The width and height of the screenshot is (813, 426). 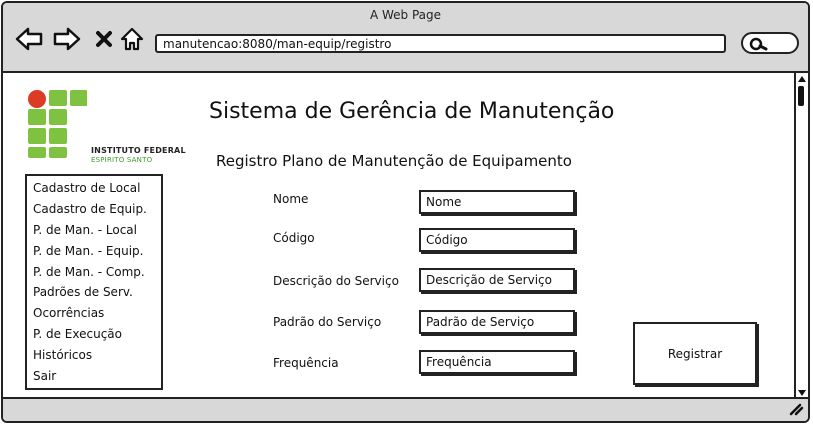 I want to click on arrow-right-icon, so click(x=67, y=39).